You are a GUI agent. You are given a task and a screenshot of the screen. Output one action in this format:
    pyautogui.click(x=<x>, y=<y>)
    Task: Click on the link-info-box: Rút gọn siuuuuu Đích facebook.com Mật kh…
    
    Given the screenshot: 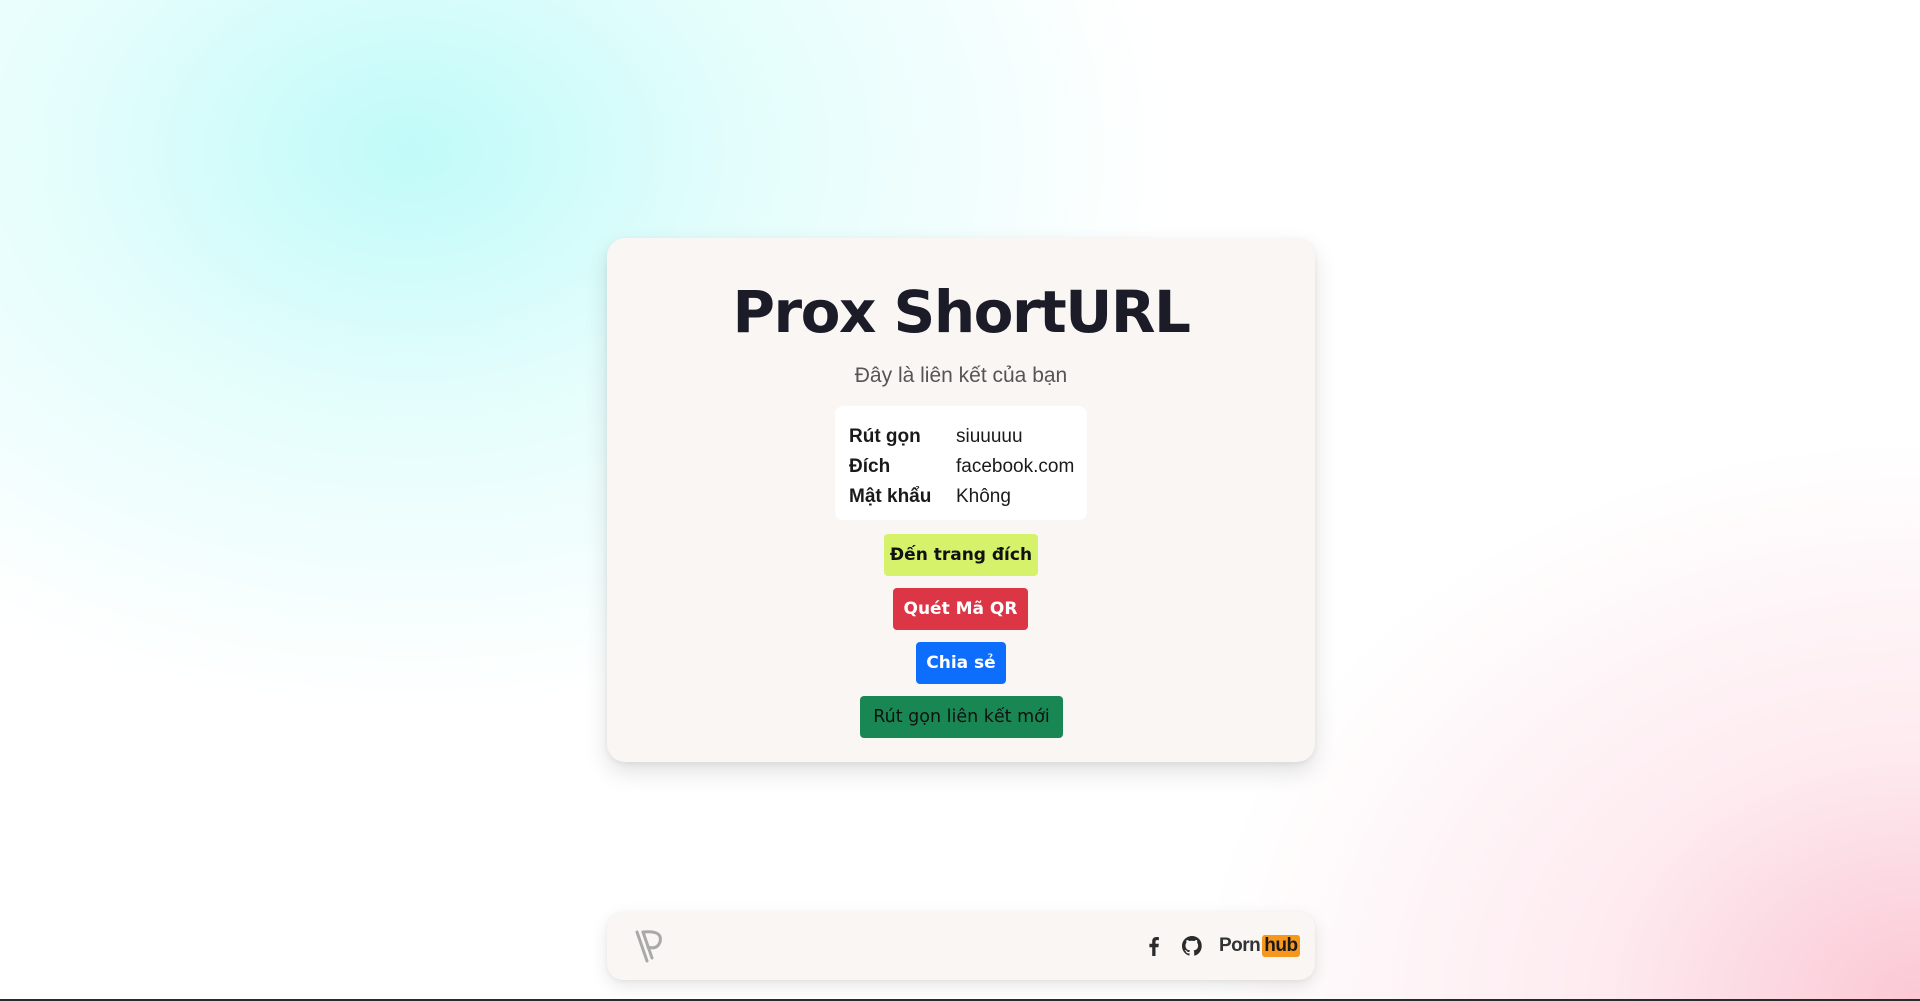 What is the action you would take?
    pyautogui.click(x=961, y=463)
    